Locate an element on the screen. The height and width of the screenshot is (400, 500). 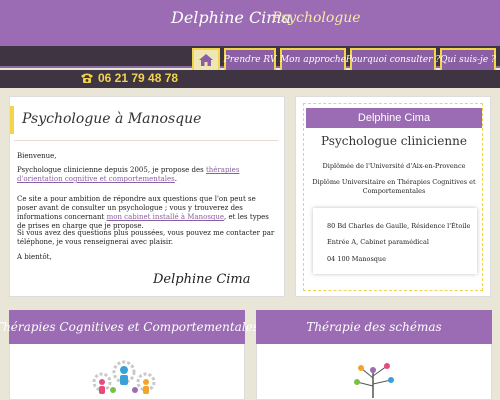
phone-contact: 06 21 79 48 78 is located at coordinates (129, 78).